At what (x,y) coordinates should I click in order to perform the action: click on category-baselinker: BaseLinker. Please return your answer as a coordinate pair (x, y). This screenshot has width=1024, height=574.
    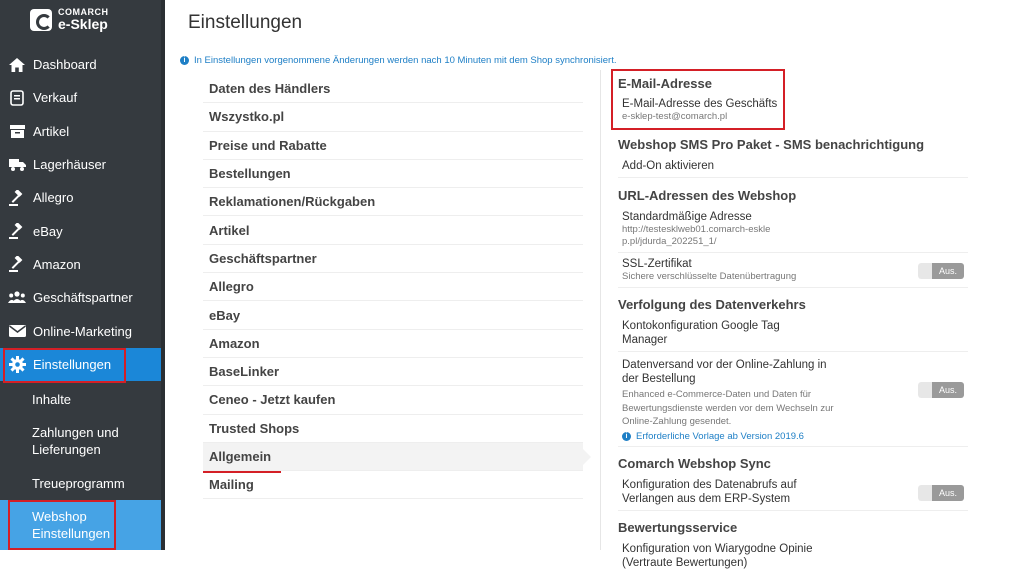
    Looking at the image, I should click on (393, 372).